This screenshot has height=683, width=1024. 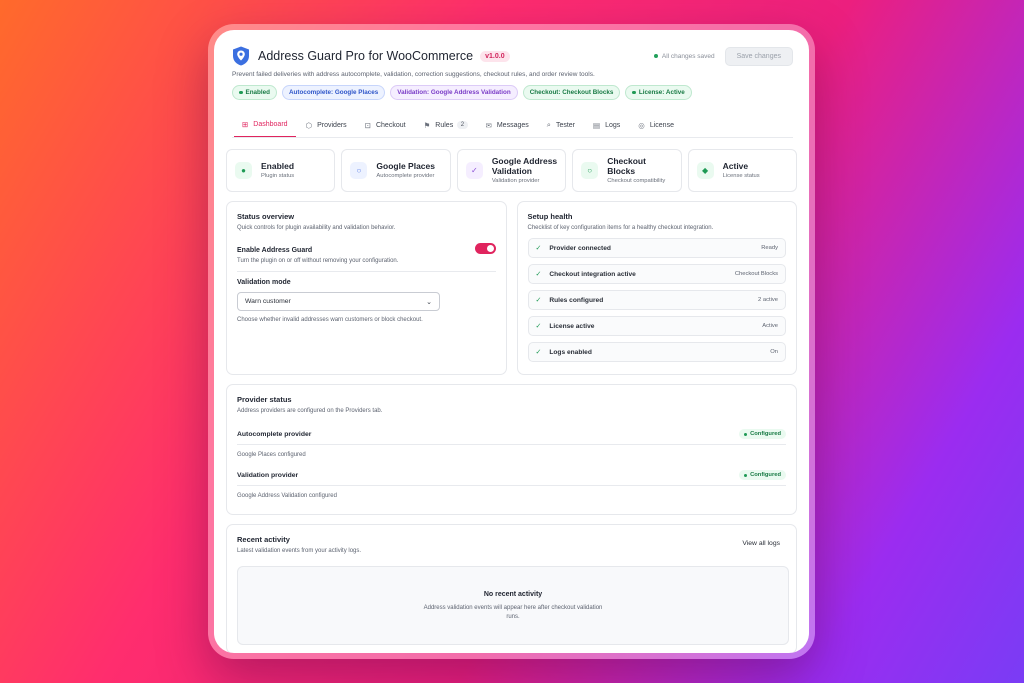 I want to click on tab-label: Messages, so click(x=512, y=125).